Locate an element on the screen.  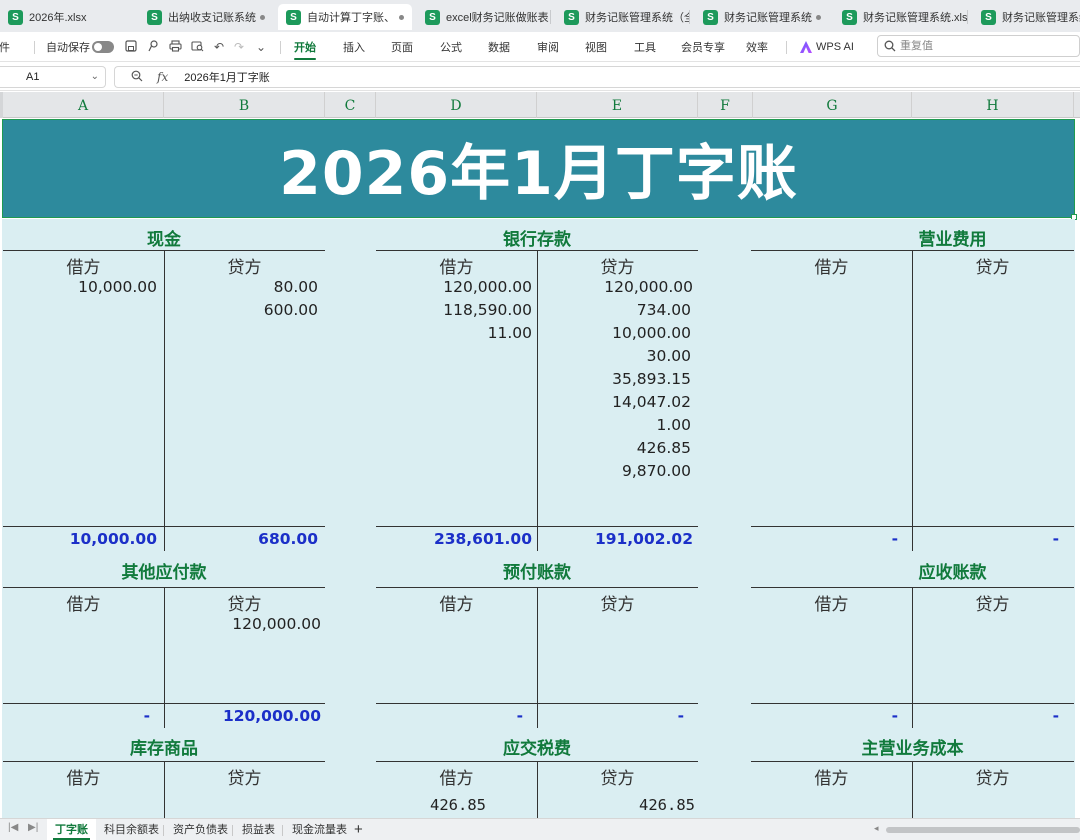
search-input is located at coordinates (980, 46).